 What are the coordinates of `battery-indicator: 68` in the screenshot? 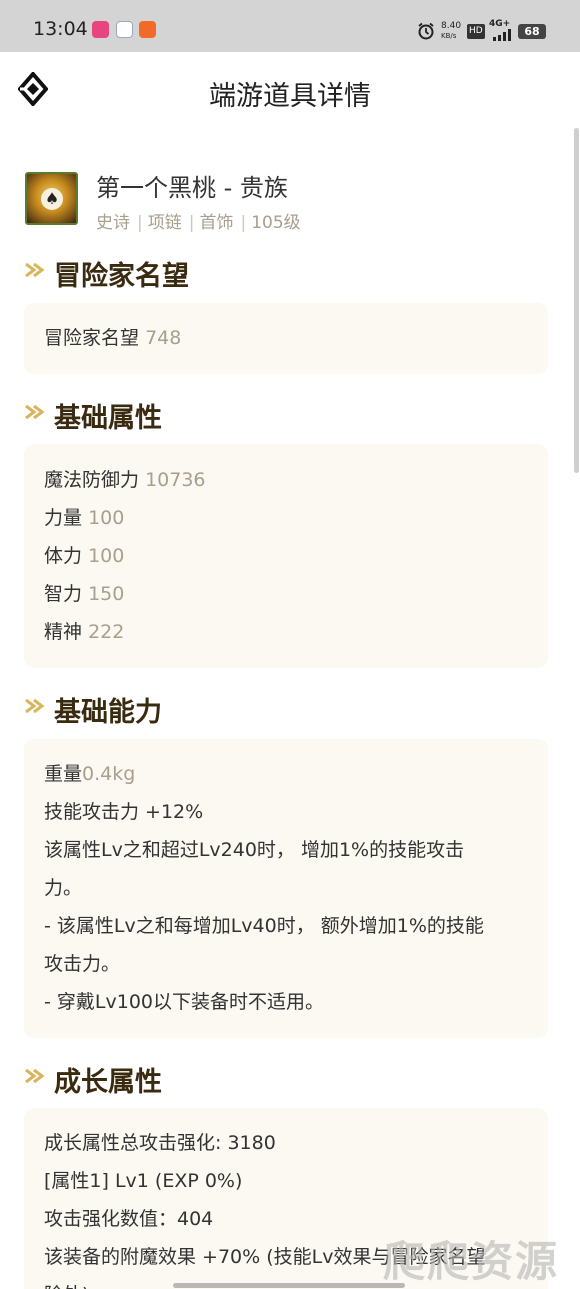 It's located at (532, 31).